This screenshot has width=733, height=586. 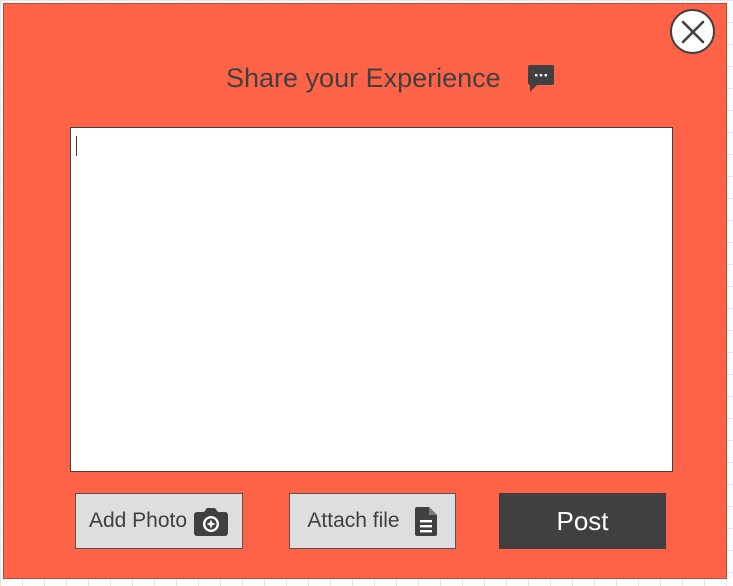 I want to click on add-photo-button: Add Photo, so click(x=159, y=521).